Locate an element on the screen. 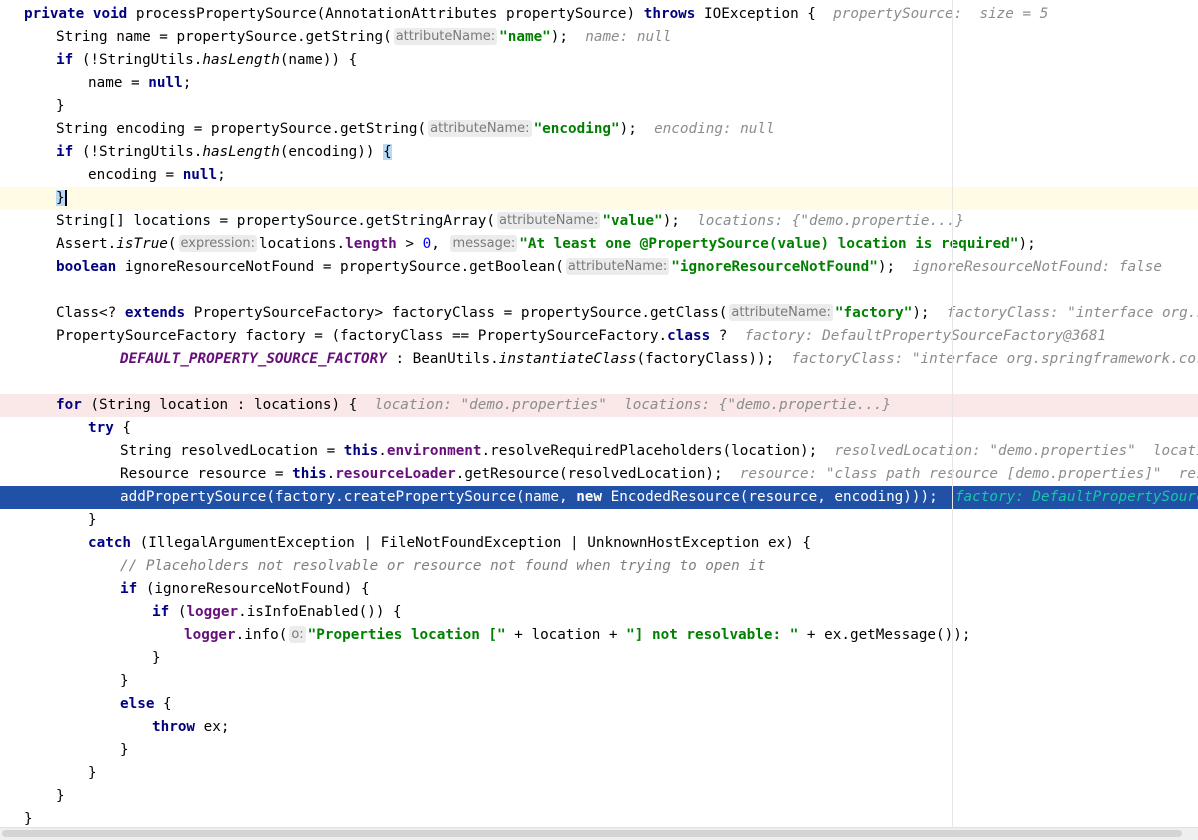 This screenshot has height=840, width=1198. code-text: String name = propertySource.getString( is located at coordinates (224, 37).